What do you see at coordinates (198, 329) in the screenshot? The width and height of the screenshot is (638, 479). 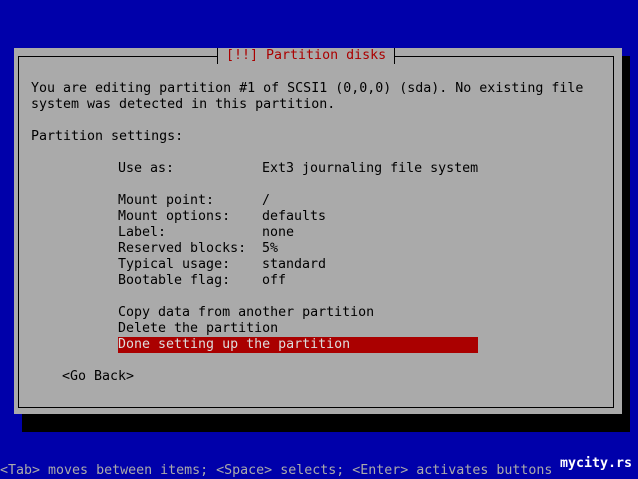 I see `delete-partition-action: Delete the partition` at bounding box center [198, 329].